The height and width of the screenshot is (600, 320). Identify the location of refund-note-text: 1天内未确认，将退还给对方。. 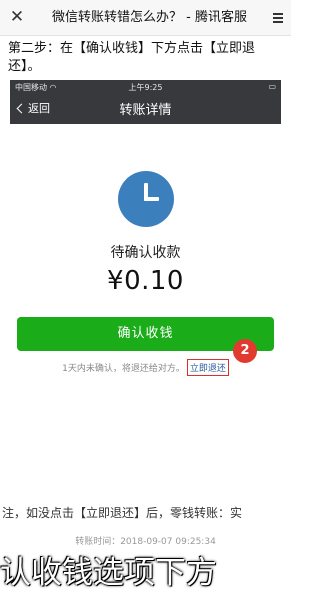
(123, 369).